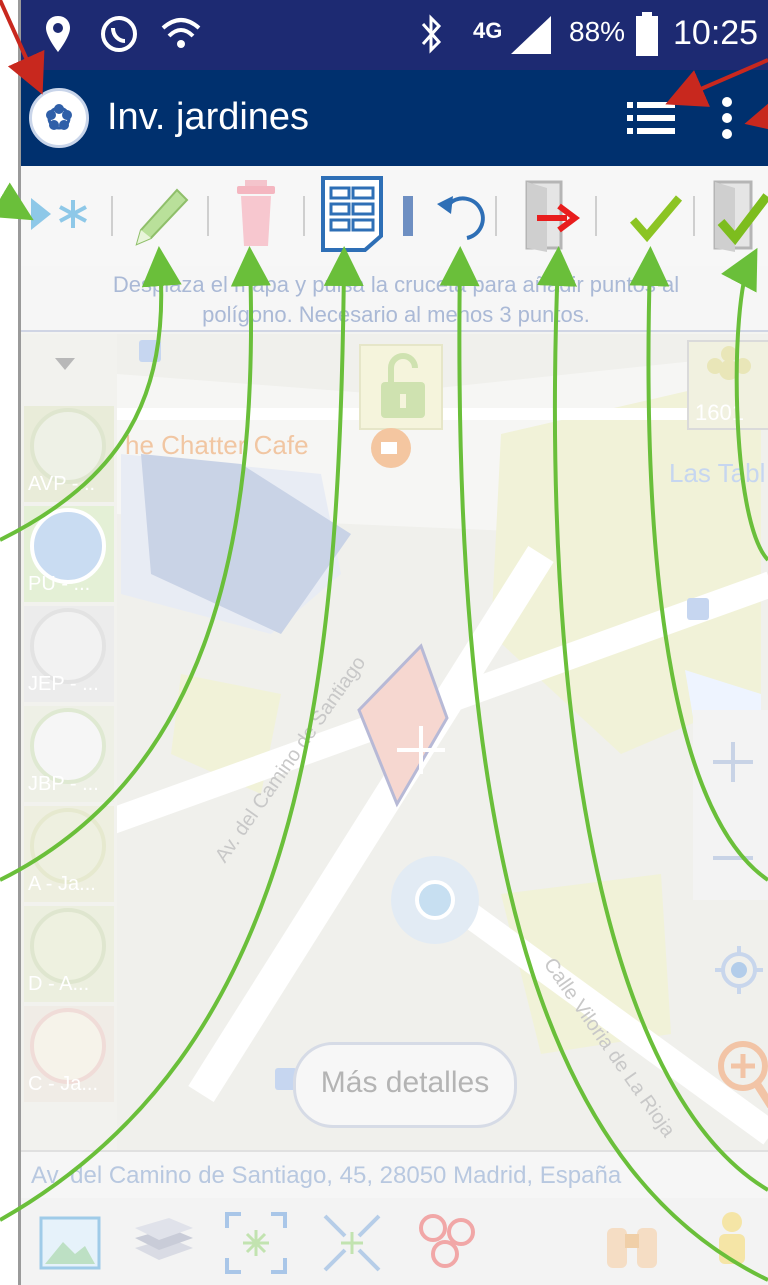 The width and height of the screenshot is (768, 1285). I want to click on collapse-icon, so click(352, 1243).